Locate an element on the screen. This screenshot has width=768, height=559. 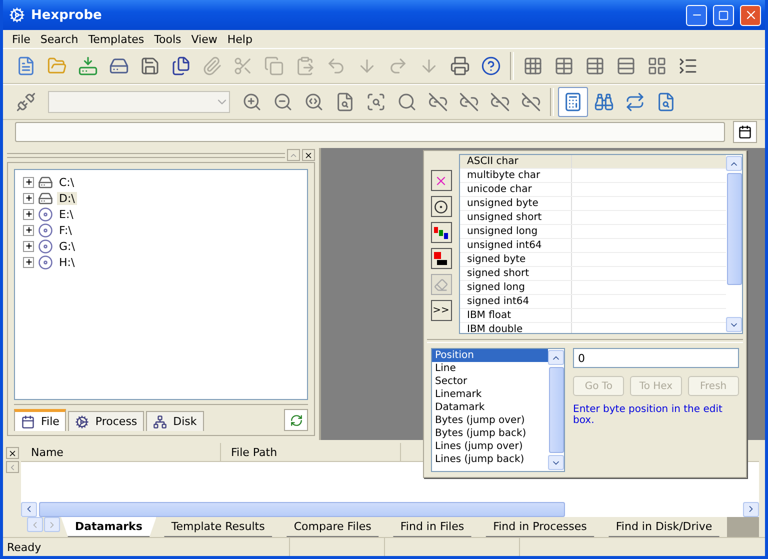
refresh-icon is located at coordinates (296, 420).